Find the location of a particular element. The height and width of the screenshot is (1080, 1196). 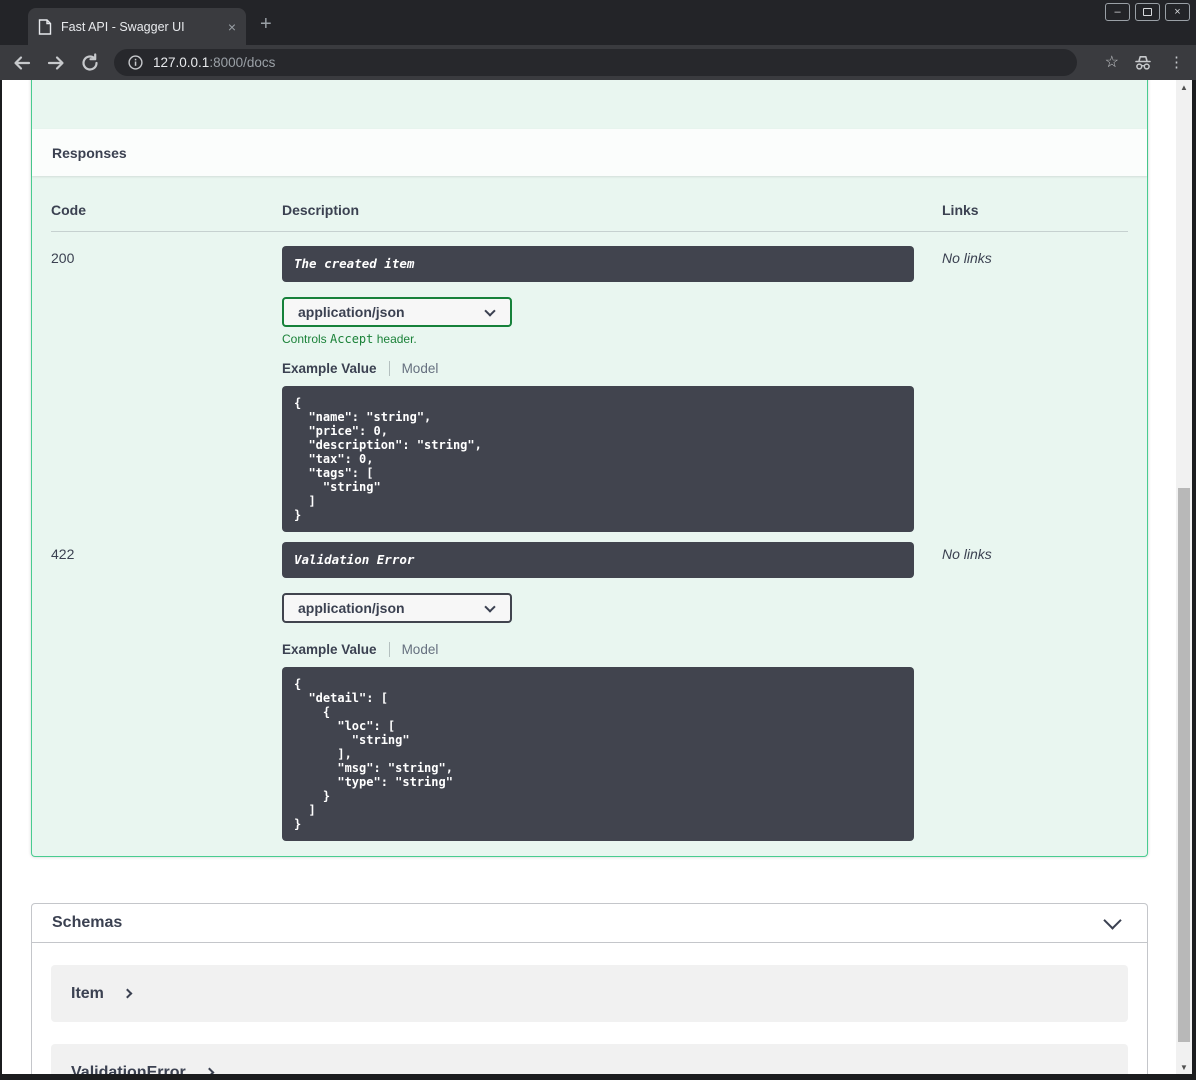

response-code: 422 is located at coordinates (63, 554).